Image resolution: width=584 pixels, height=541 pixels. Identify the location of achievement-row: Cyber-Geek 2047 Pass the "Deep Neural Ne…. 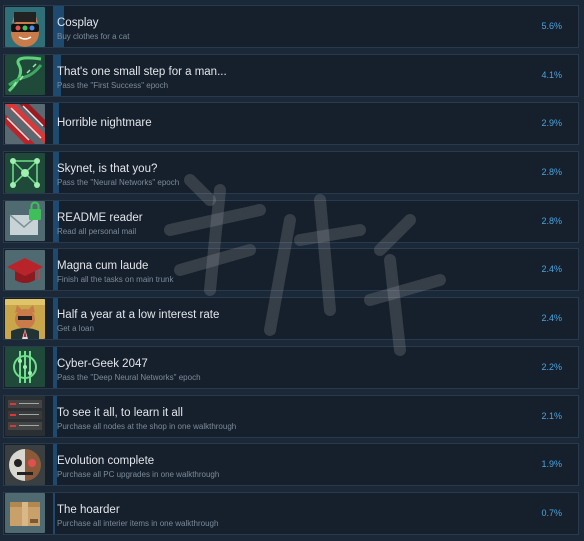
(291, 367).